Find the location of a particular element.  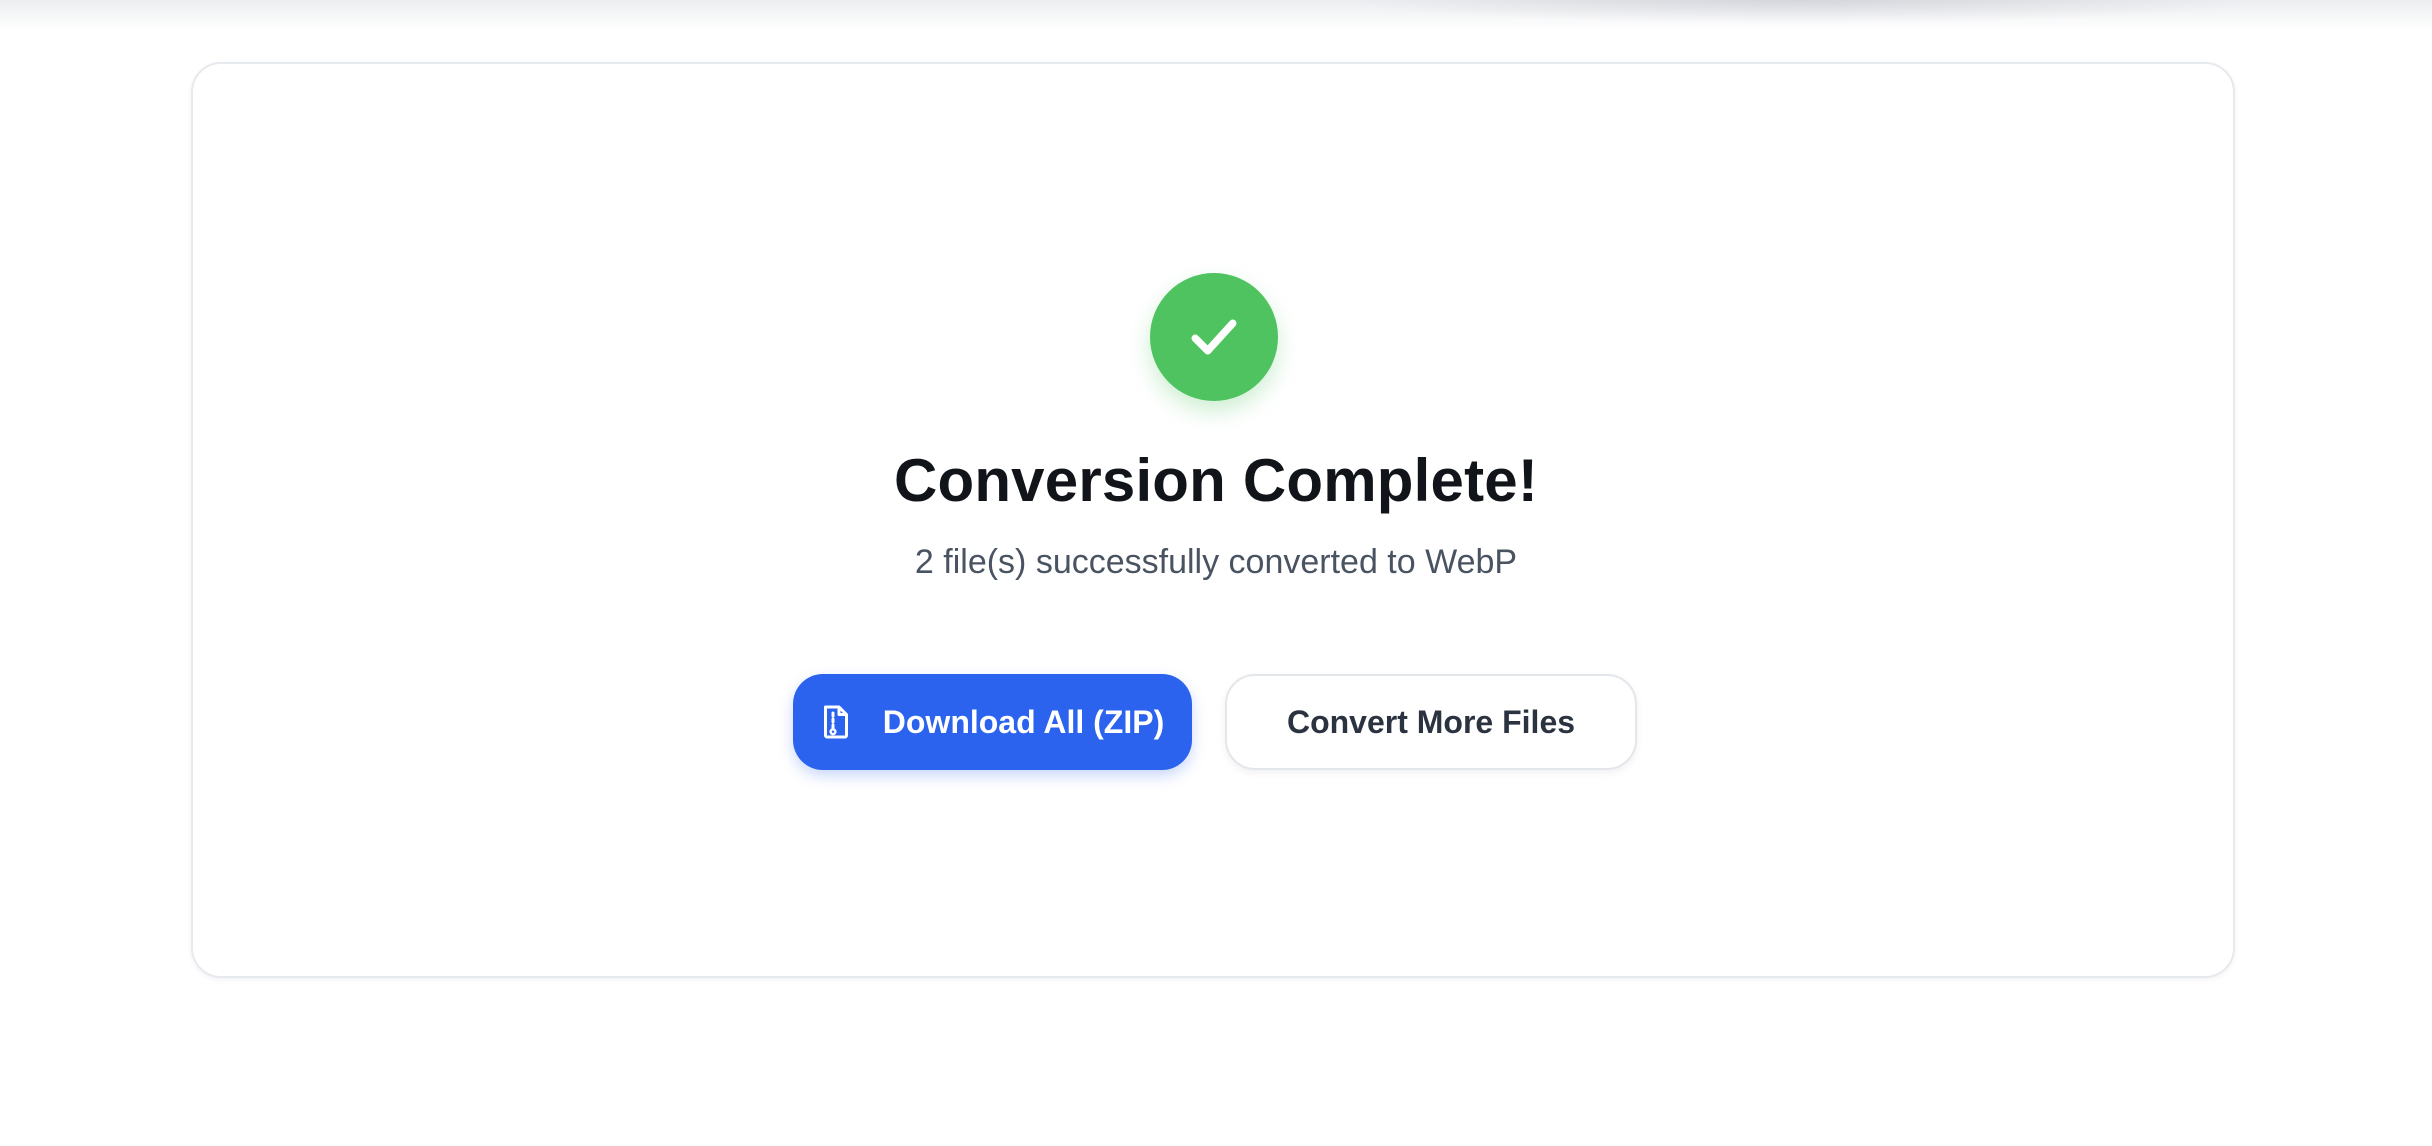

zip-file-icon is located at coordinates (836, 722).